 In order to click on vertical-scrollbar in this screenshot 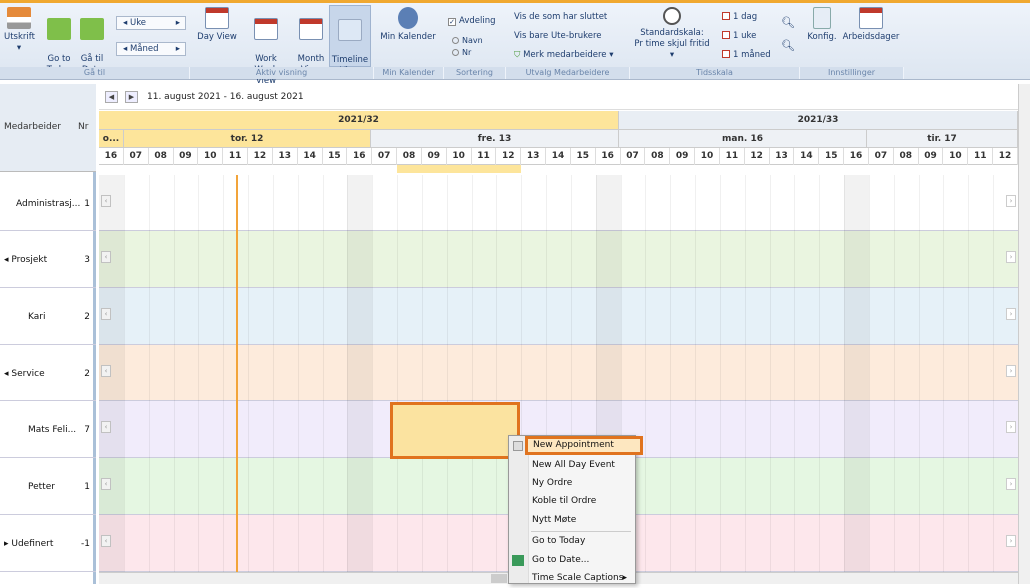, I will do `click(1024, 334)`.